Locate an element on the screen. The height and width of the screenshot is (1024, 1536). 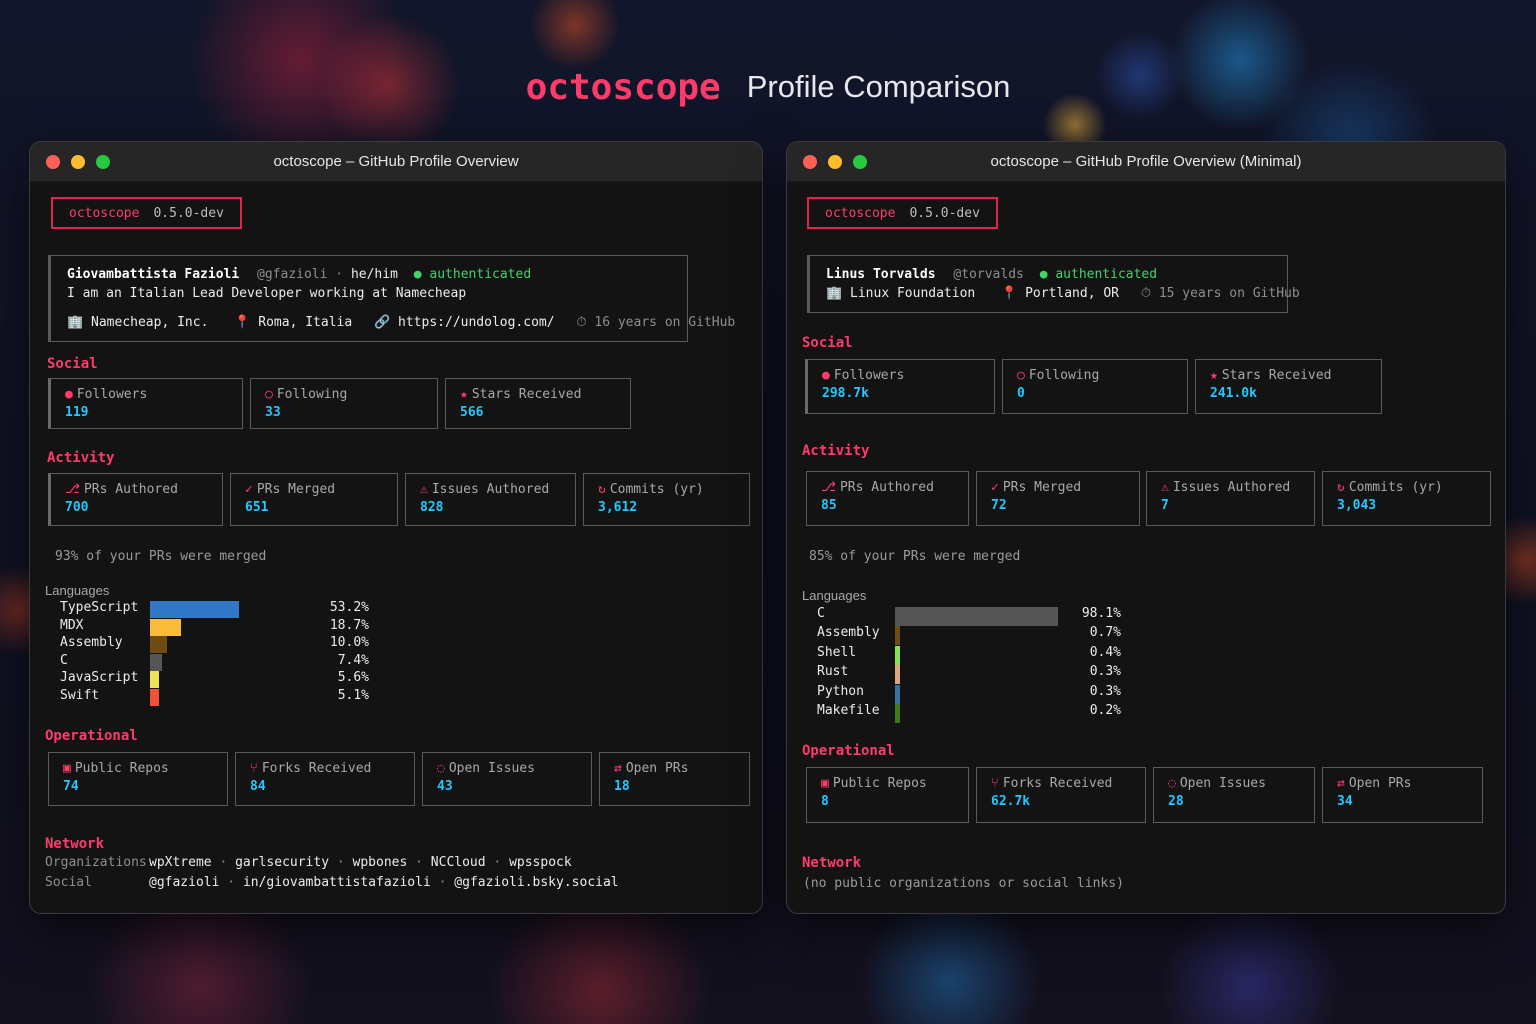
org-link: wpXtreme is located at coordinates (180, 862).